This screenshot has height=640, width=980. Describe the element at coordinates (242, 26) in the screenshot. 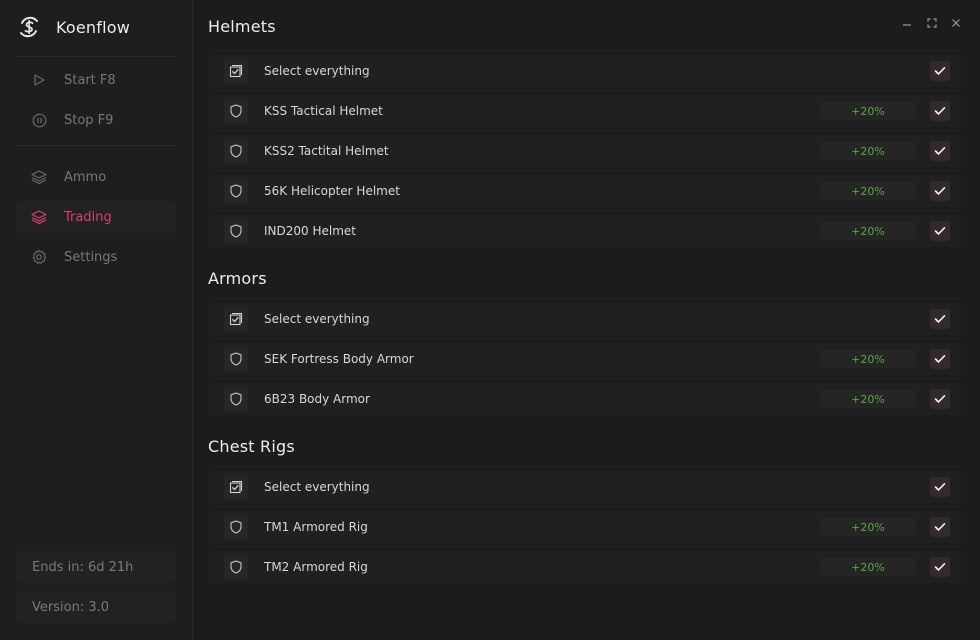

I see `section-title: Helmets` at that location.